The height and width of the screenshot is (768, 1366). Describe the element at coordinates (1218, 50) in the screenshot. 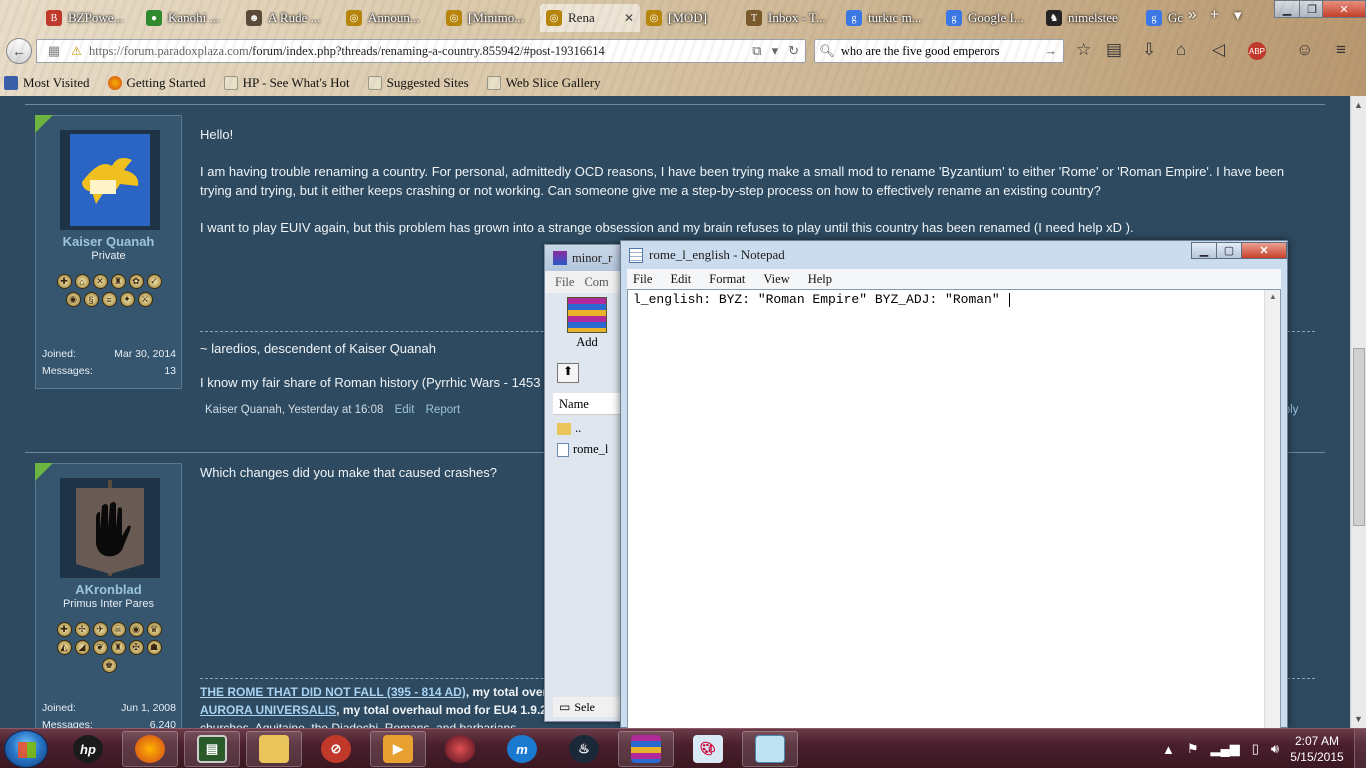

I see `send-icon: ◁` at that location.